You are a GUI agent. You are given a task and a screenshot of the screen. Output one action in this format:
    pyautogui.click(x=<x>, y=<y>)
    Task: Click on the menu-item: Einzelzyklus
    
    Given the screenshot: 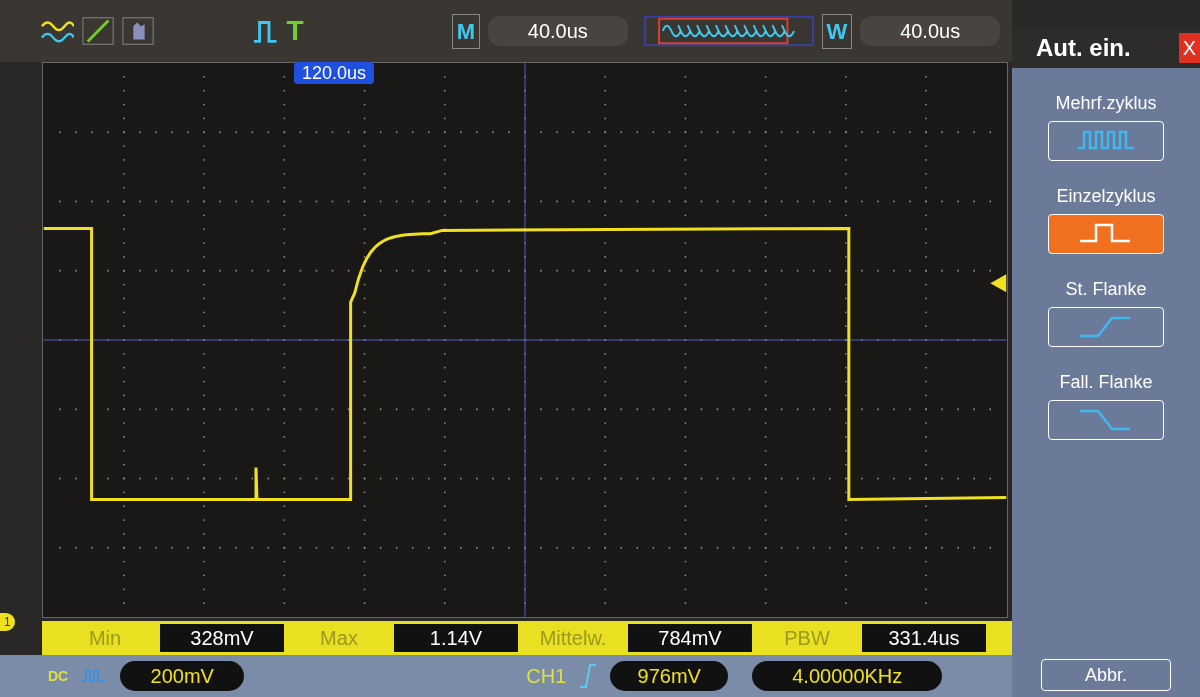 What is the action you would take?
    pyautogui.click(x=1106, y=218)
    